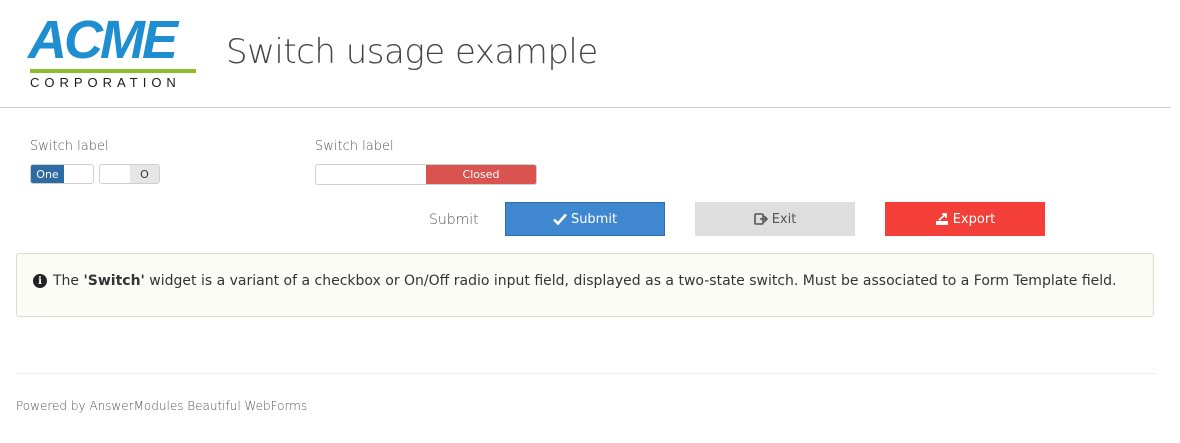 This screenshot has height=443, width=1180. Describe the element at coordinates (974, 219) in the screenshot. I see `export-button-label: Export` at that location.